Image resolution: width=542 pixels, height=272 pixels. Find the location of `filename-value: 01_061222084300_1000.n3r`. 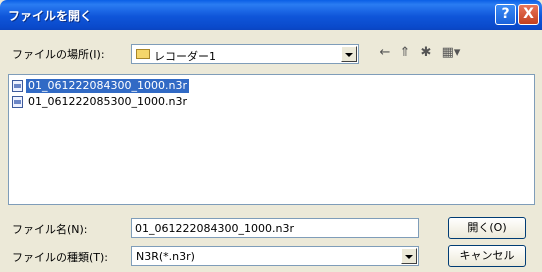

filename-value: 01_061222084300_1000.n3r is located at coordinates (214, 228).